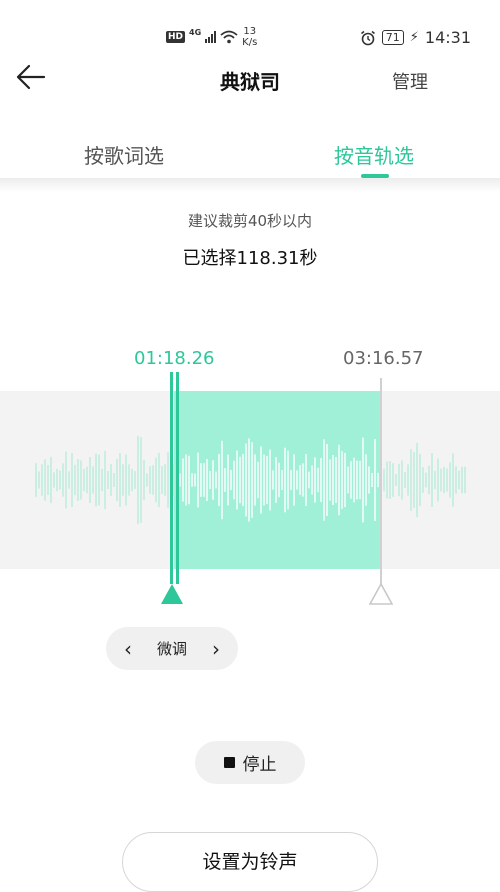 The width and height of the screenshot is (500, 892). Describe the element at coordinates (381, 594) in the screenshot. I see `end-handle-icon` at that location.